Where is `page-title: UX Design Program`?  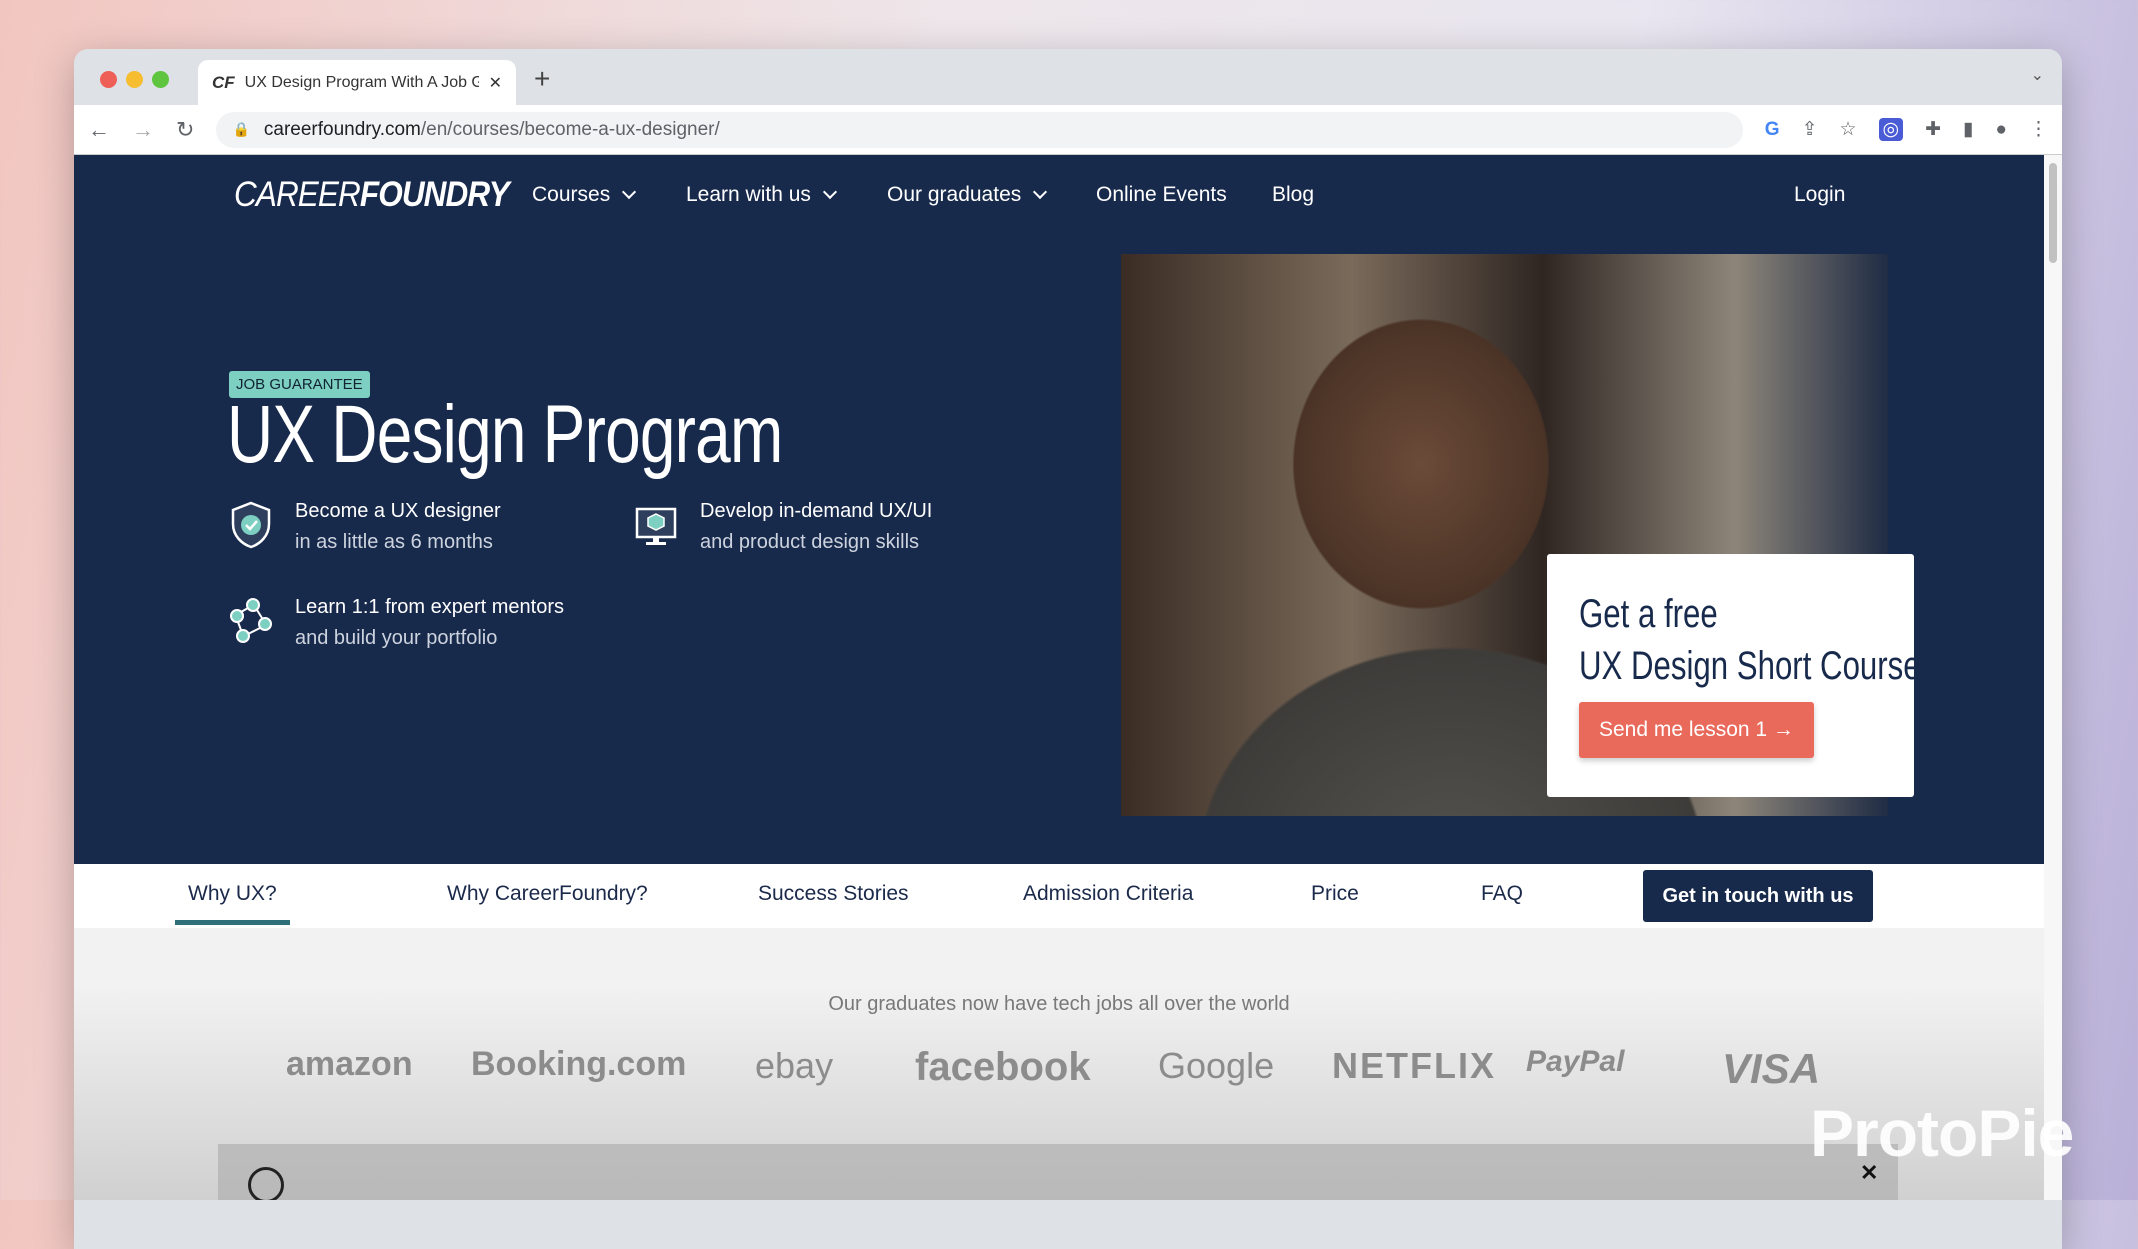 page-title: UX Design Program is located at coordinates (505, 434).